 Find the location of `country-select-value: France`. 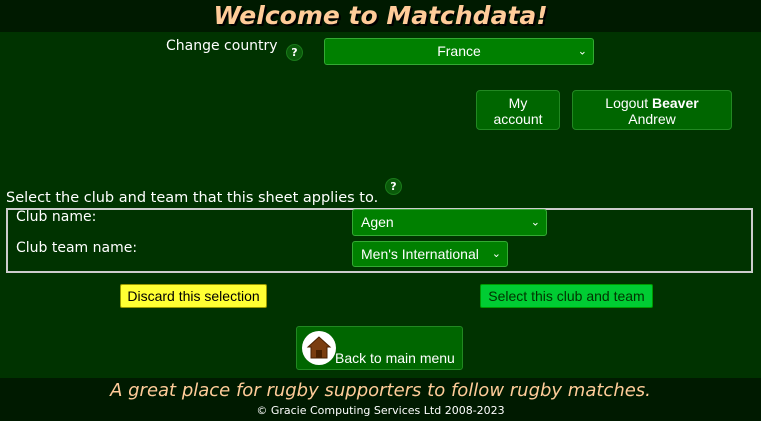

country-select-value: France is located at coordinates (459, 51).